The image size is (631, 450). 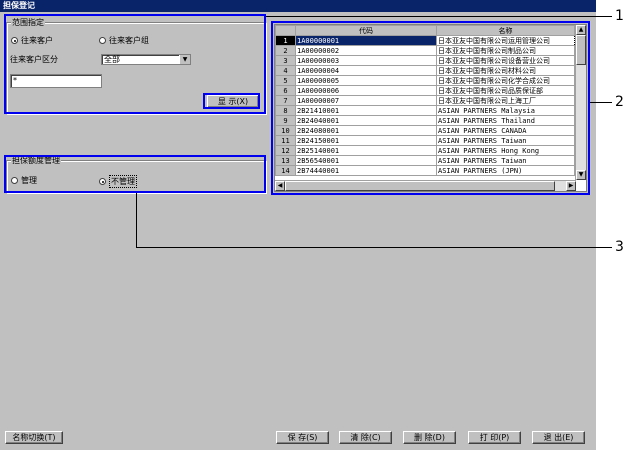 What do you see at coordinates (505, 70) in the screenshot?
I see `name-cell: 日本亚友中国有限公司材料公司` at bounding box center [505, 70].